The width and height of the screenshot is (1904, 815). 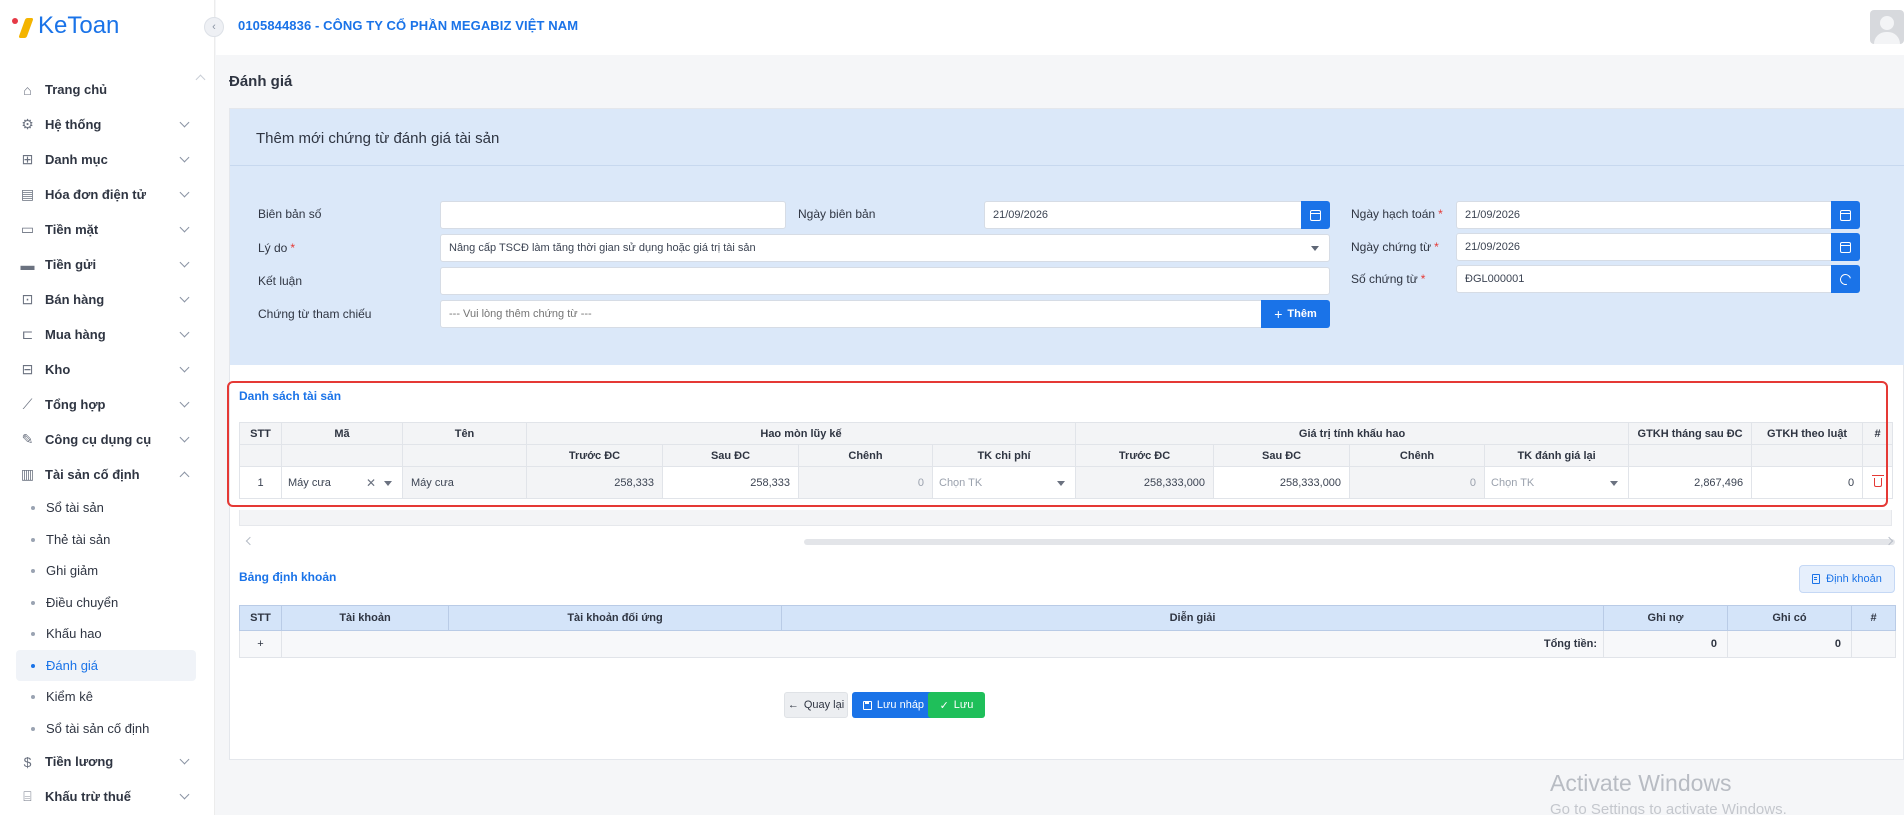 I want to click on sidebar-subitem-label: Thẻ tài sản, so click(x=78, y=539).